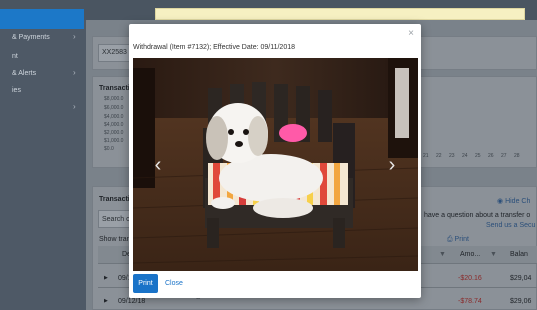 This screenshot has height=310, width=537. What do you see at coordinates (145, 283) in the screenshot?
I see `print-button: Print` at bounding box center [145, 283].